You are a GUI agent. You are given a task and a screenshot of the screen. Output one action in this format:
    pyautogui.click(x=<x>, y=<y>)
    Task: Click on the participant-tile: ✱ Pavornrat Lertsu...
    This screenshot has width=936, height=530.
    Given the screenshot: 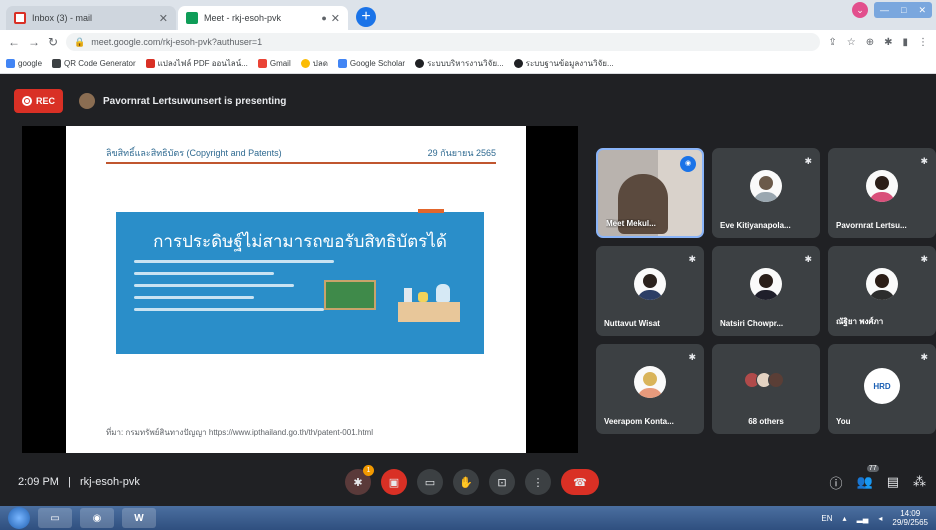 What is the action you would take?
    pyautogui.click(x=882, y=193)
    